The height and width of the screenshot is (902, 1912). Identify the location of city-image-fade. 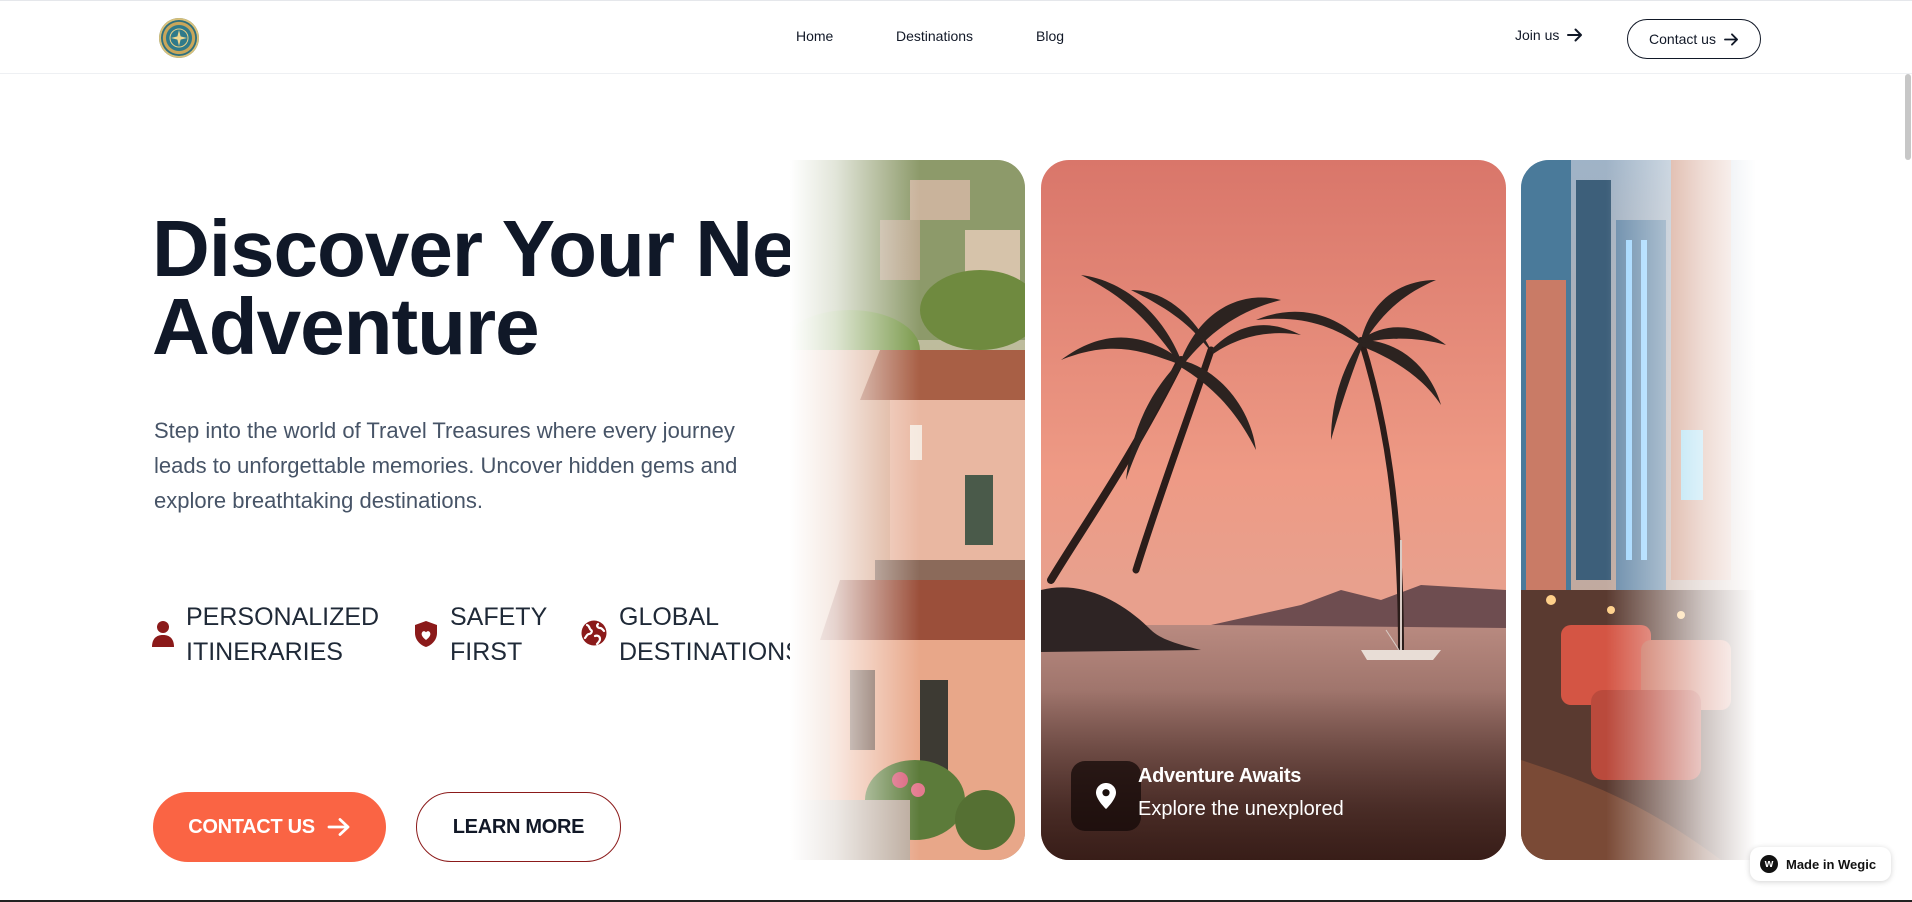
(1681, 510).